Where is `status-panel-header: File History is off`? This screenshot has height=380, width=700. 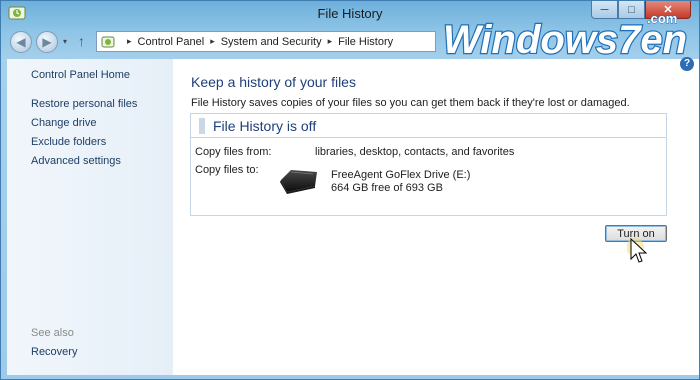
status-panel-header: File History is off is located at coordinates (428, 126).